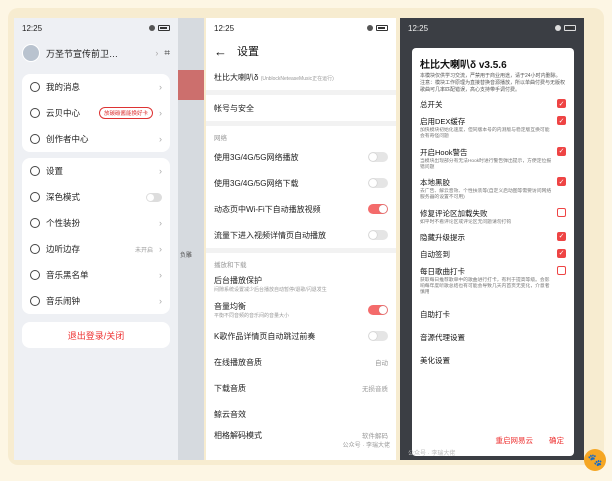 This screenshot has width=612, height=481. I want to click on dialog-setting-item: 自助打卡, so click(493, 314).